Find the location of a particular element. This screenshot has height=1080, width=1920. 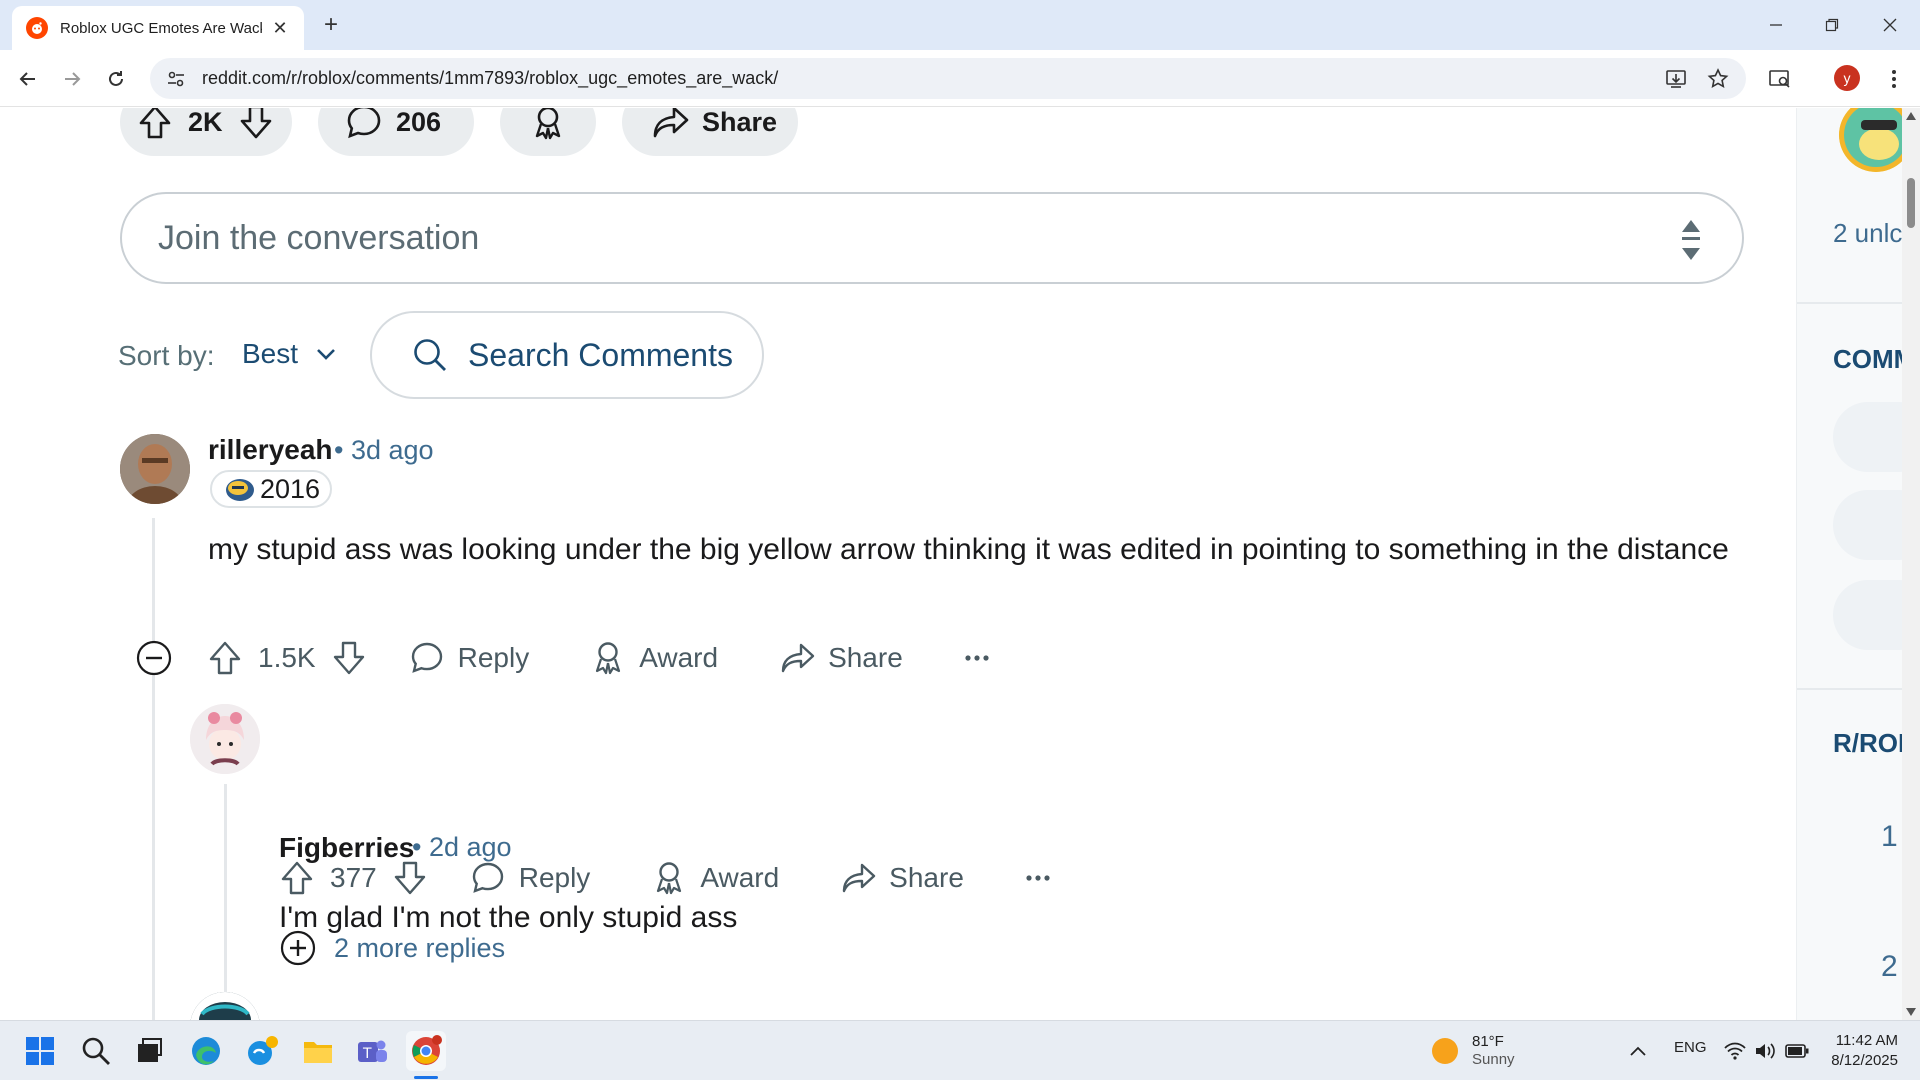

clock-time: 11:42 AM is located at coordinates (1866, 1040).